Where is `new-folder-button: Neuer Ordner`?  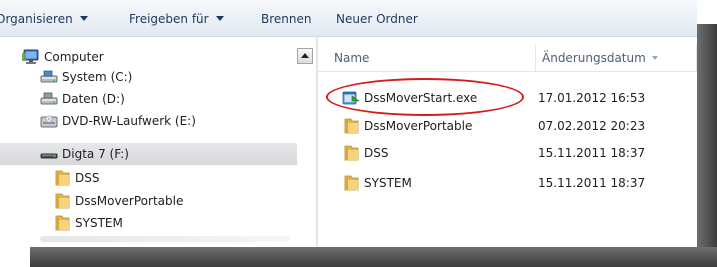 new-folder-button: Neuer Ordner is located at coordinates (377, 19).